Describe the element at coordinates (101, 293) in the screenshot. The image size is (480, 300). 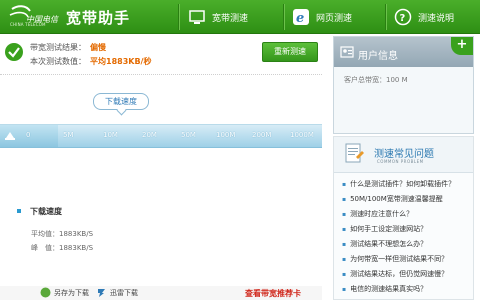
I see `thunder-icon` at that location.